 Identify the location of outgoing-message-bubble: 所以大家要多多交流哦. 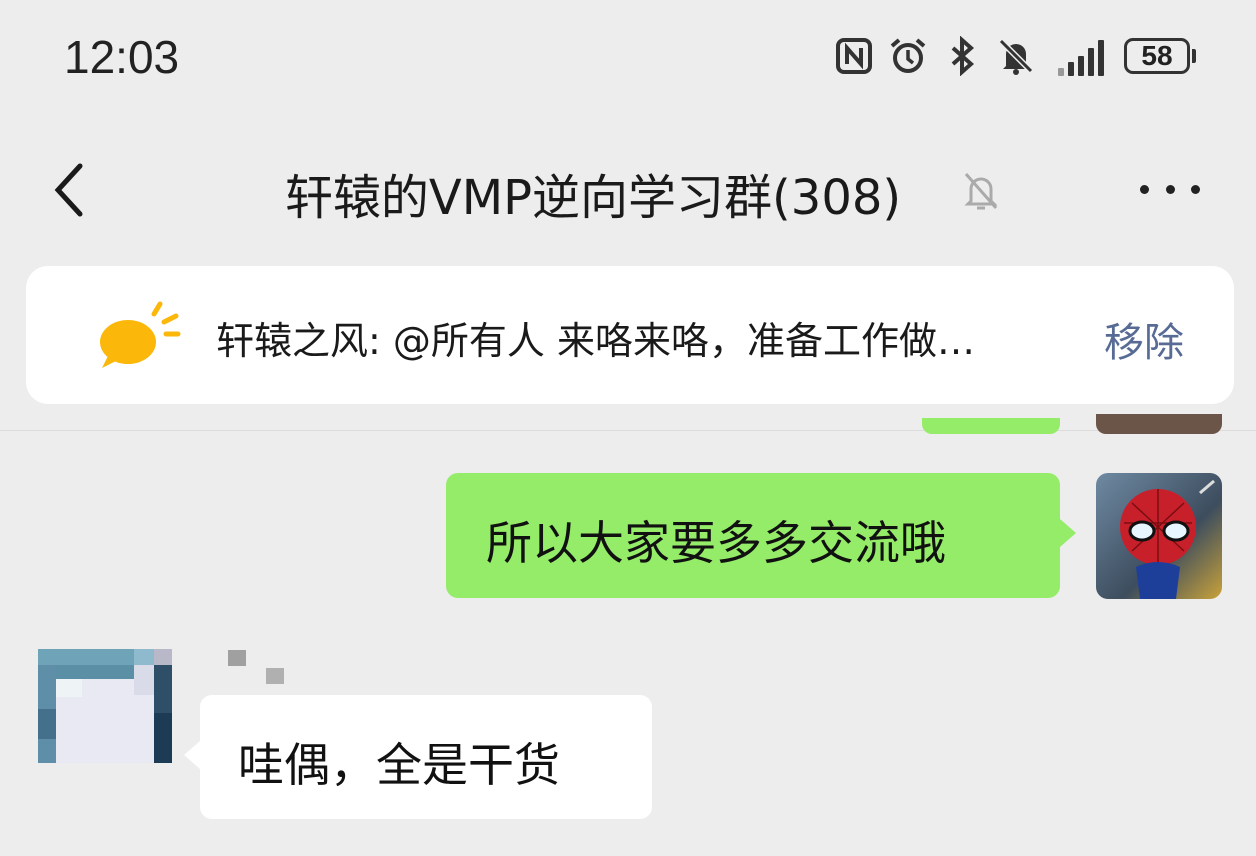
(761, 535).